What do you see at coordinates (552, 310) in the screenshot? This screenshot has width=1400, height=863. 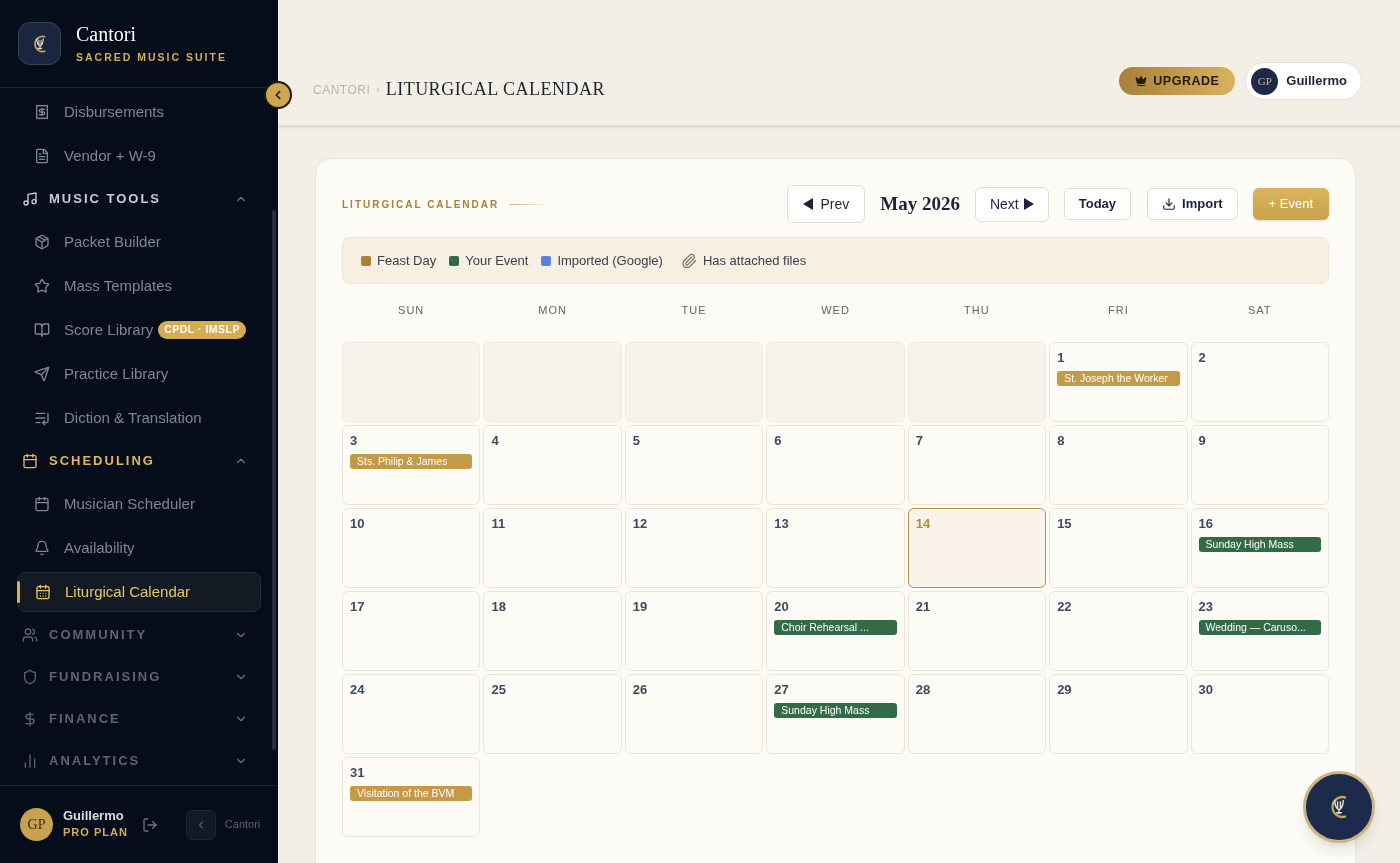 I see `weekday-header: MON` at bounding box center [552, 310].